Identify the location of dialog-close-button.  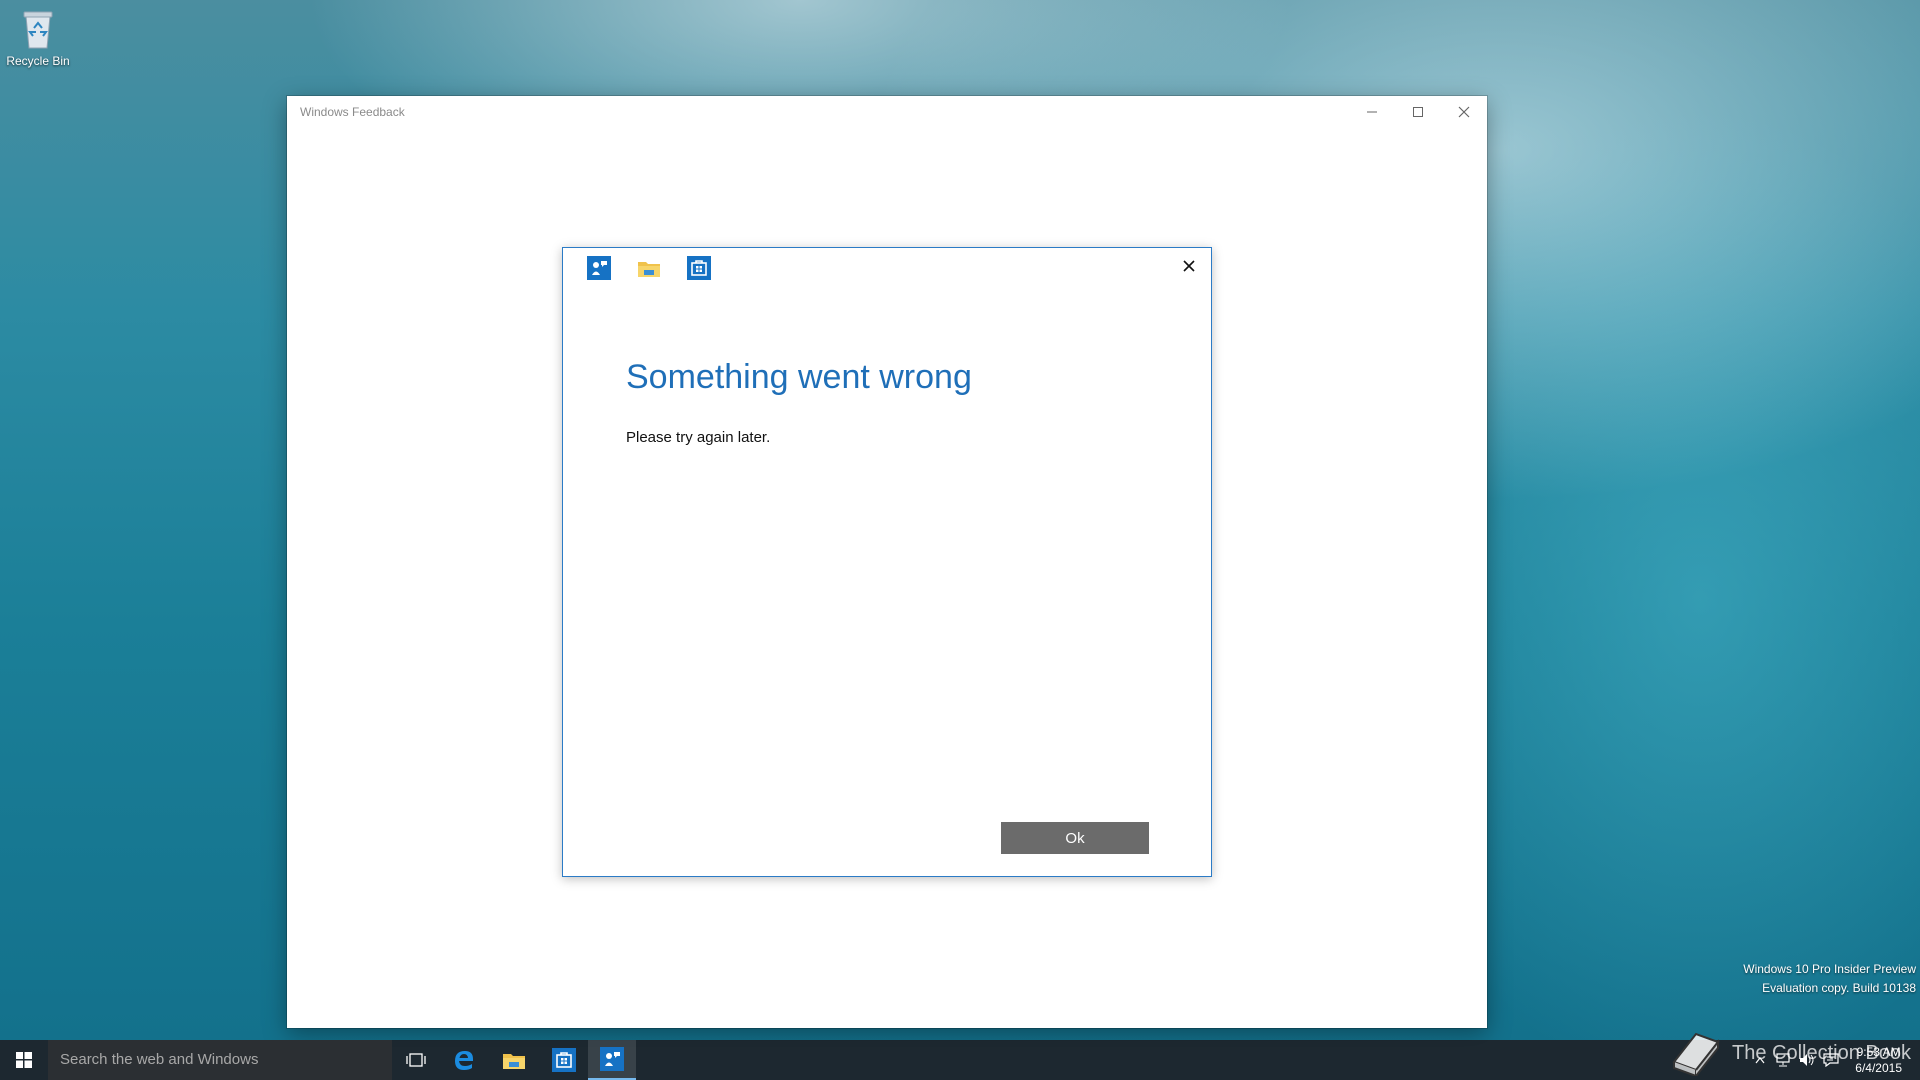
(1189, 266).